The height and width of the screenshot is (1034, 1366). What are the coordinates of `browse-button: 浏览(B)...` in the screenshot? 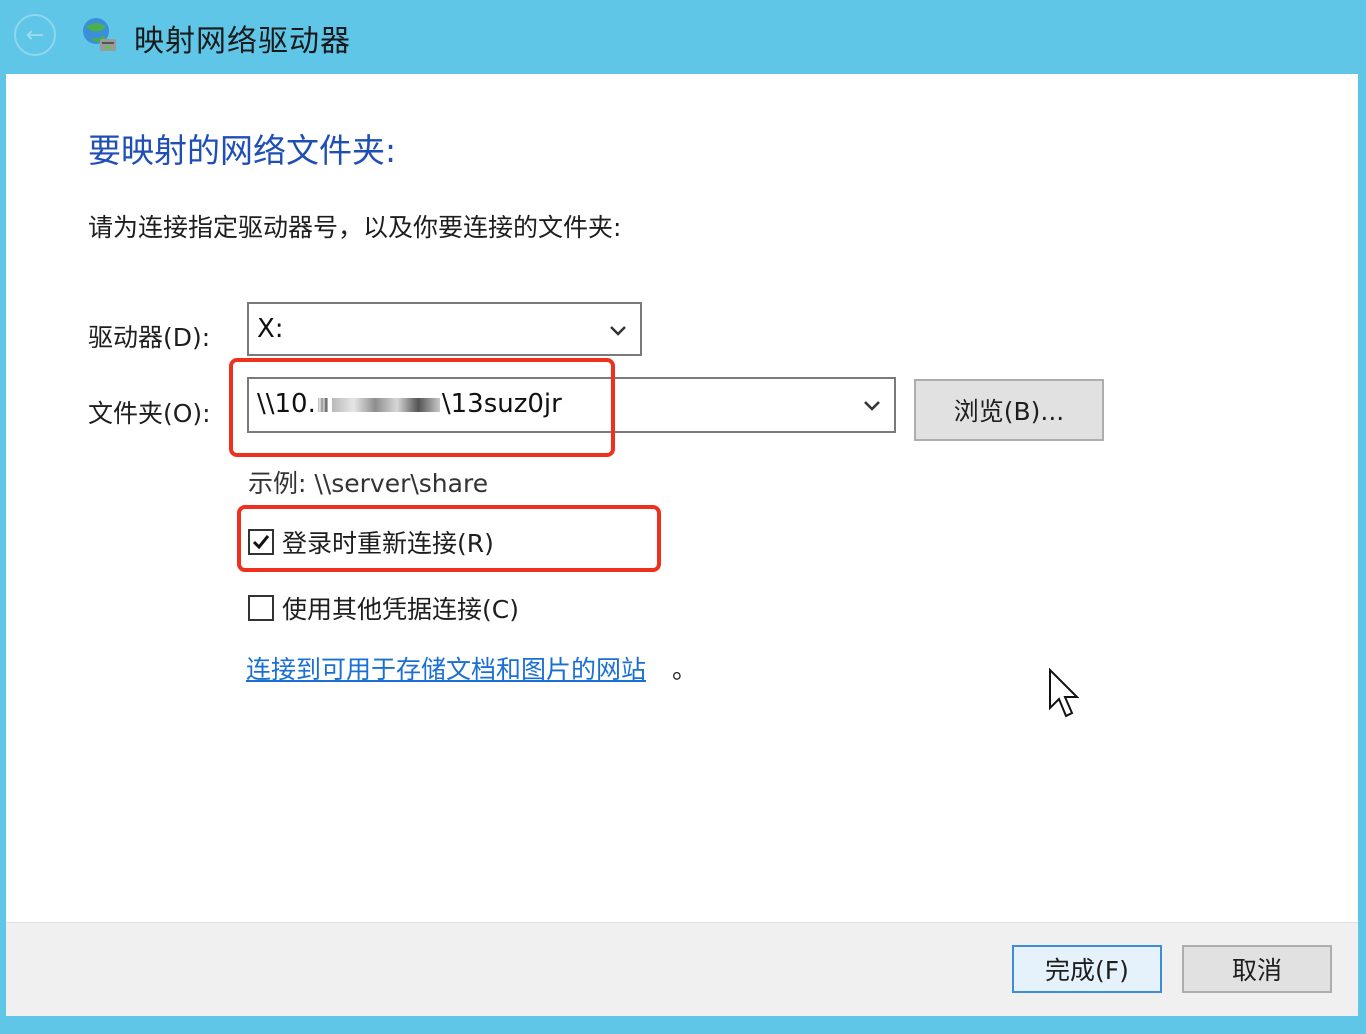 It's located at (1009, 410).